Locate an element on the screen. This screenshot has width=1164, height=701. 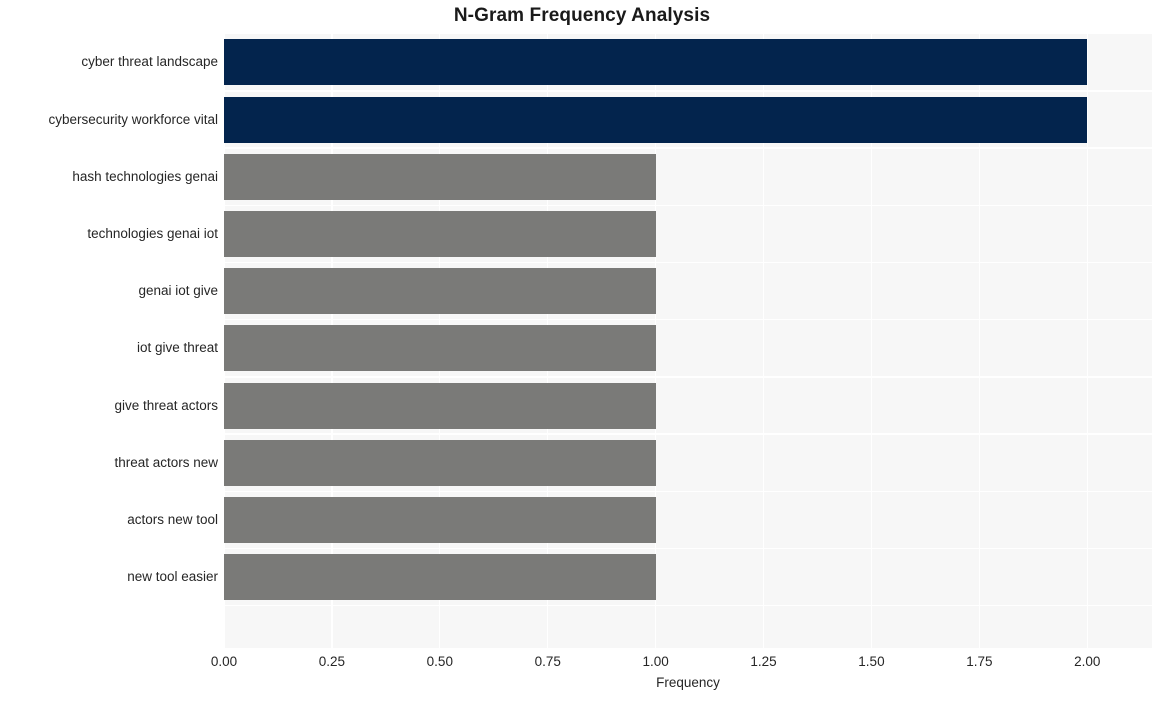
x-tick-label: 2.00 is located at coordinates (1087, 661).